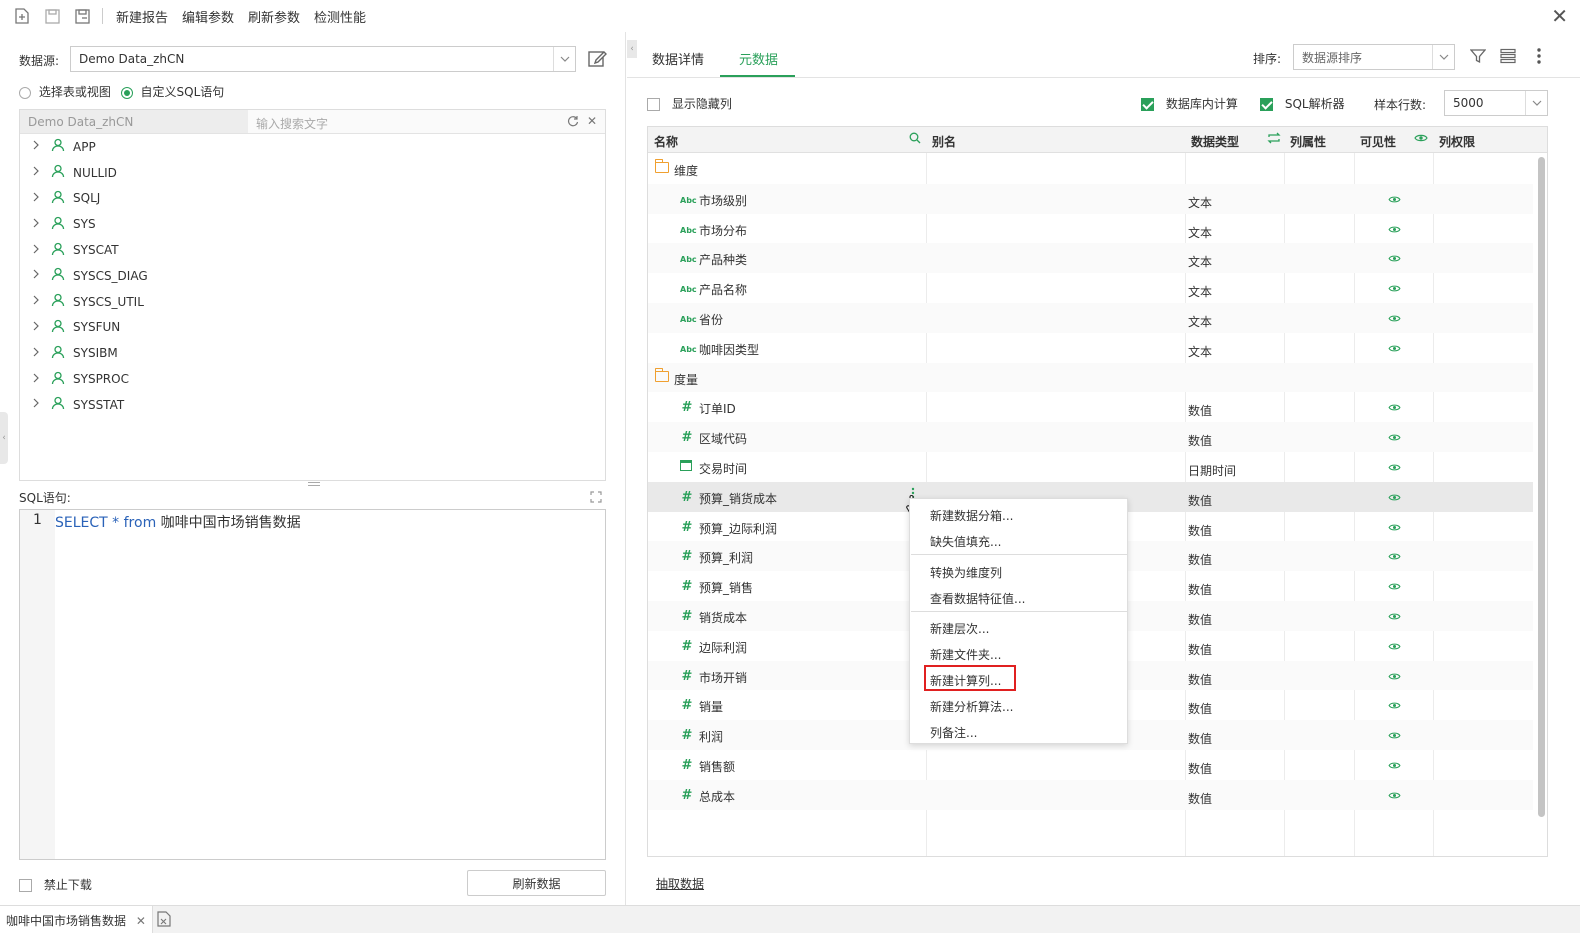  I want to click on tree-item: APP, so click(312, 147).